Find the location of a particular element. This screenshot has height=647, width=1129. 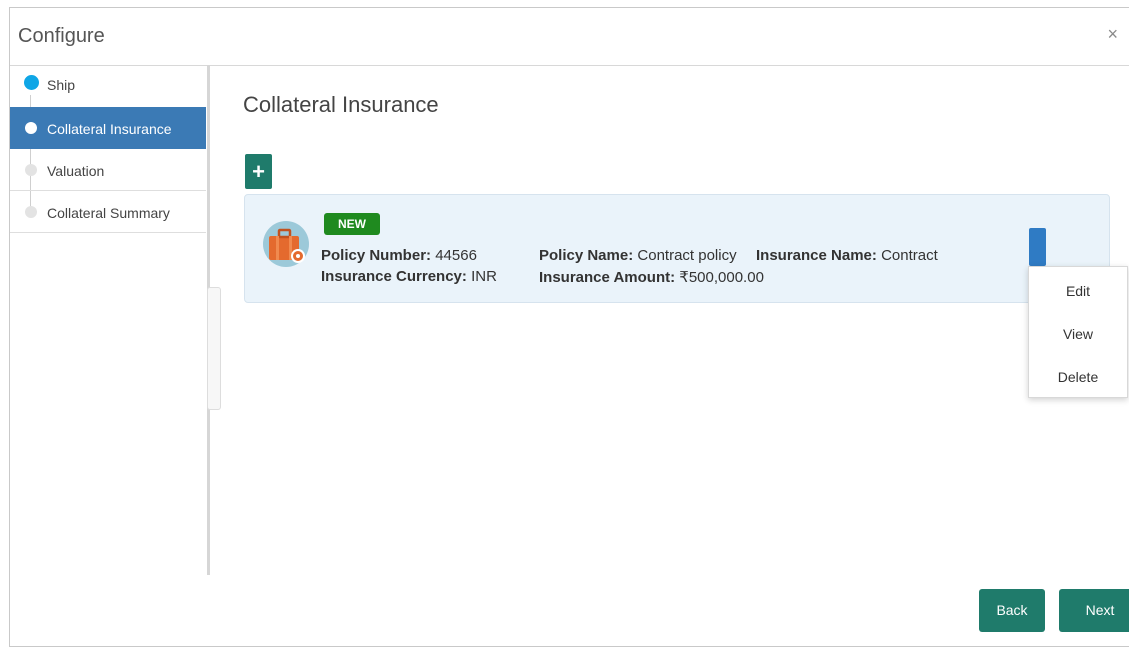

step-current-icon is located at coordinates (31, 128).